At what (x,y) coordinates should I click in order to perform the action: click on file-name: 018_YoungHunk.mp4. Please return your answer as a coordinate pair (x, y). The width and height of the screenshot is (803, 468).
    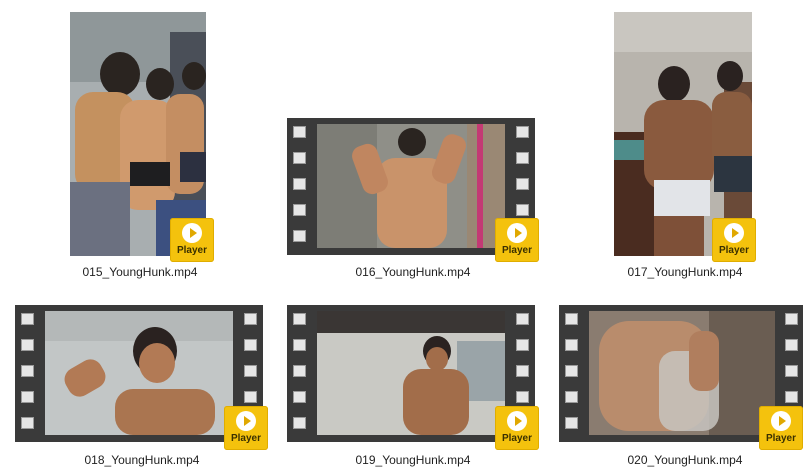
    Looking at the image, I should click on (142, 460).